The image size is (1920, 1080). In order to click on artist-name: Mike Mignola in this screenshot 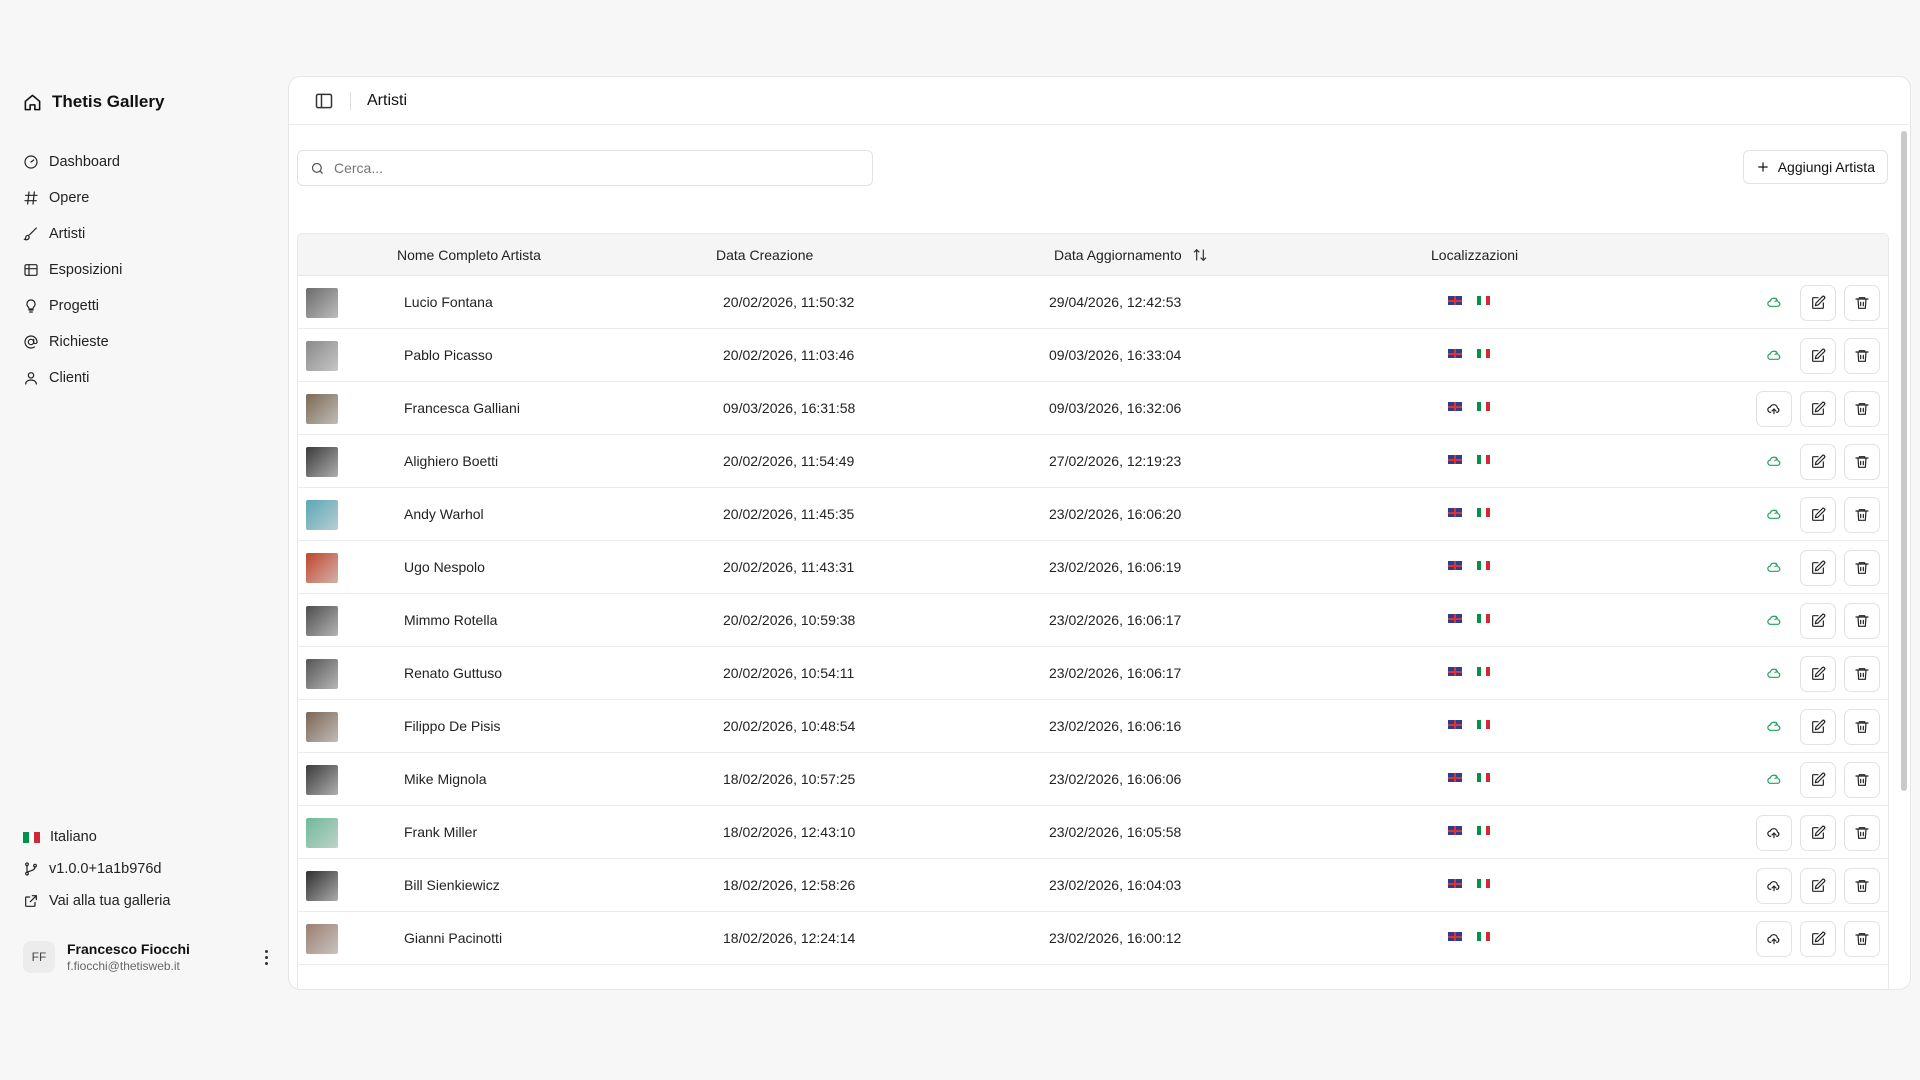, I will do `click(445, 779)`.